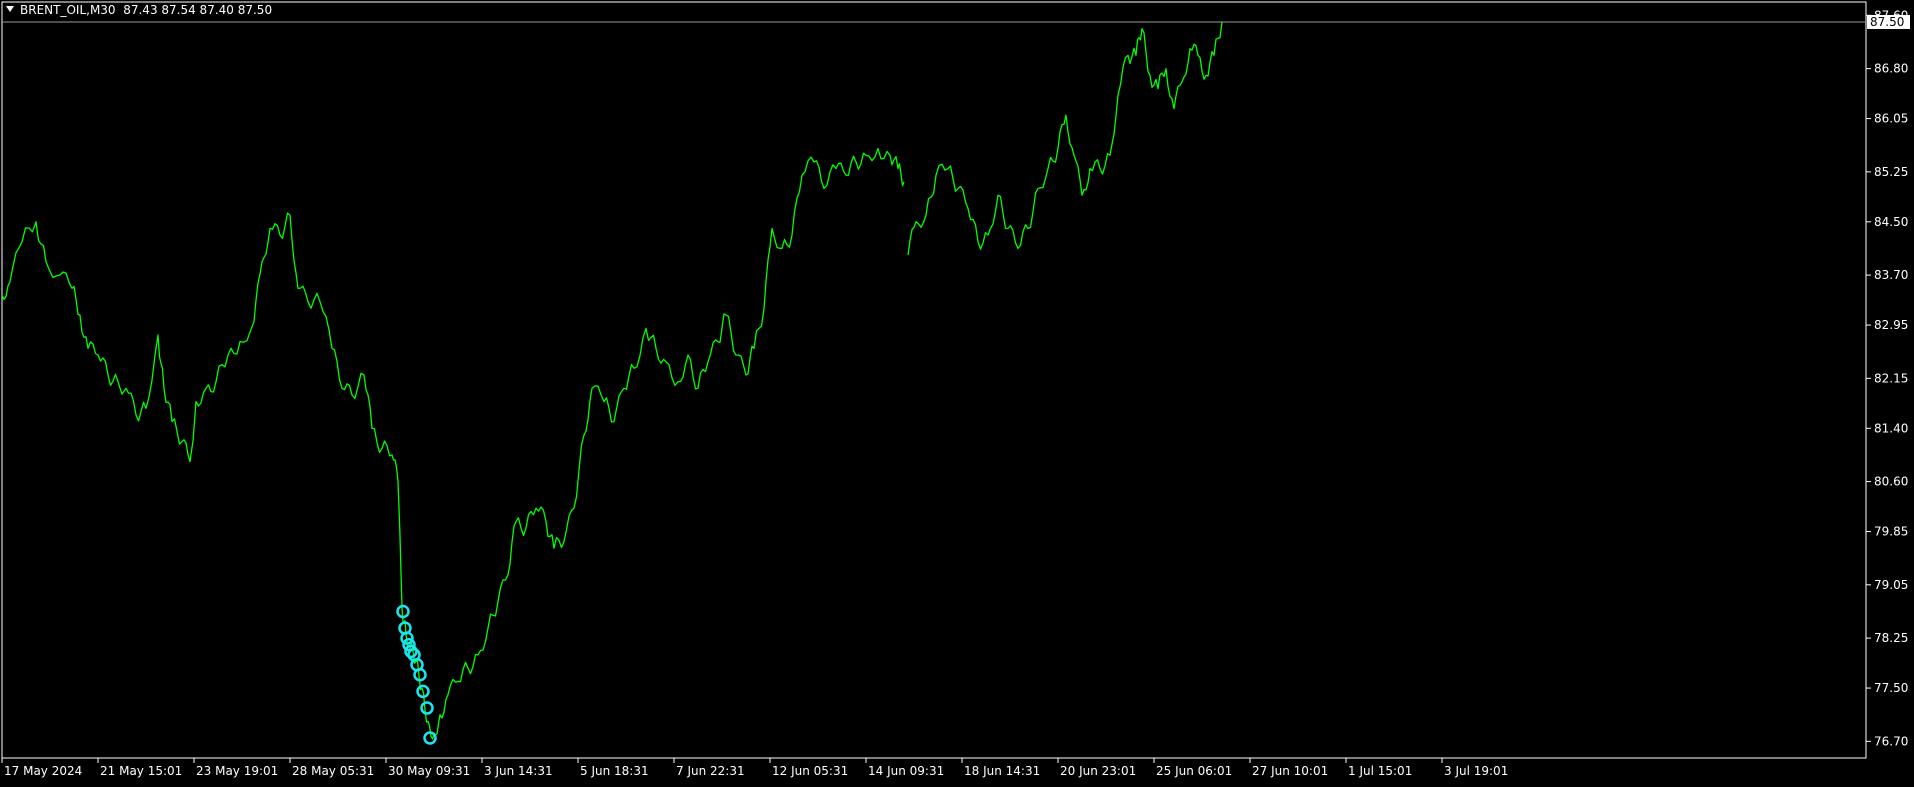 The width and height of the screenshot is (1914, 787). What do you see at coordinates (906, 771) in the screenshot?
I see `x-tick-label: 14 Jun 09:31` at bounding box center [906, 771].